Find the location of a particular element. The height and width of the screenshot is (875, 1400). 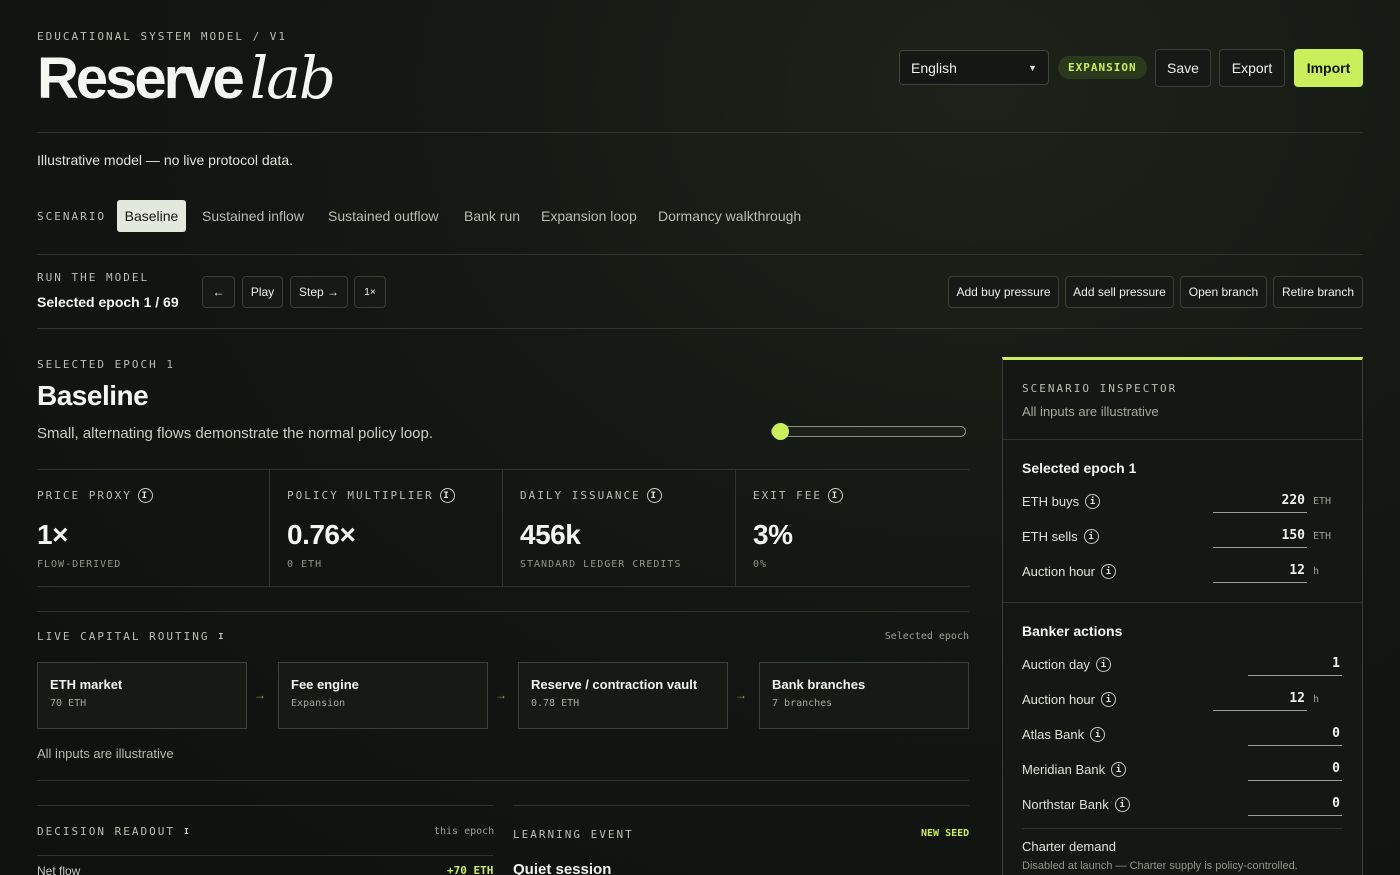

route-node-bank-branches: Bank branches 7 branches is located at coordinates (864, 695).